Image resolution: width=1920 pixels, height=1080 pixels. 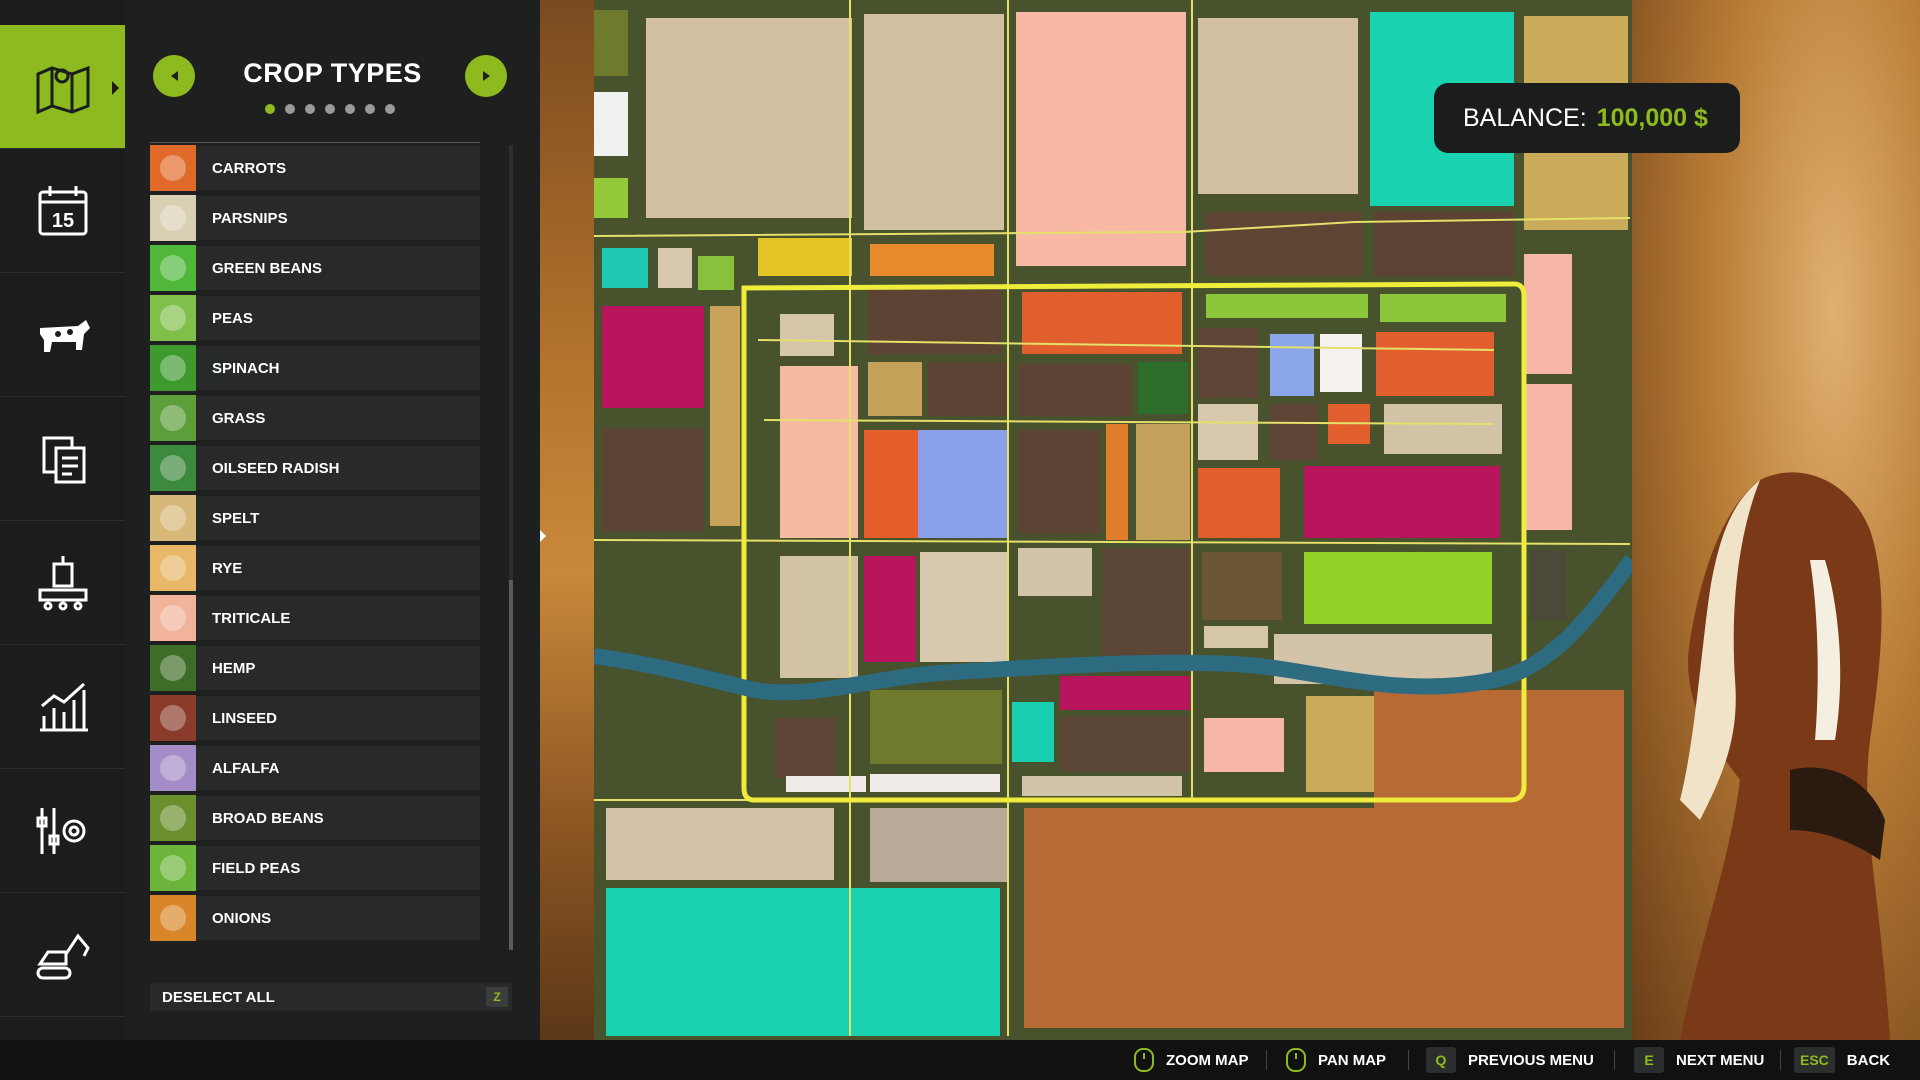 I want to click on crop-label: BROAD BEANS, so click(x=268, y=818).